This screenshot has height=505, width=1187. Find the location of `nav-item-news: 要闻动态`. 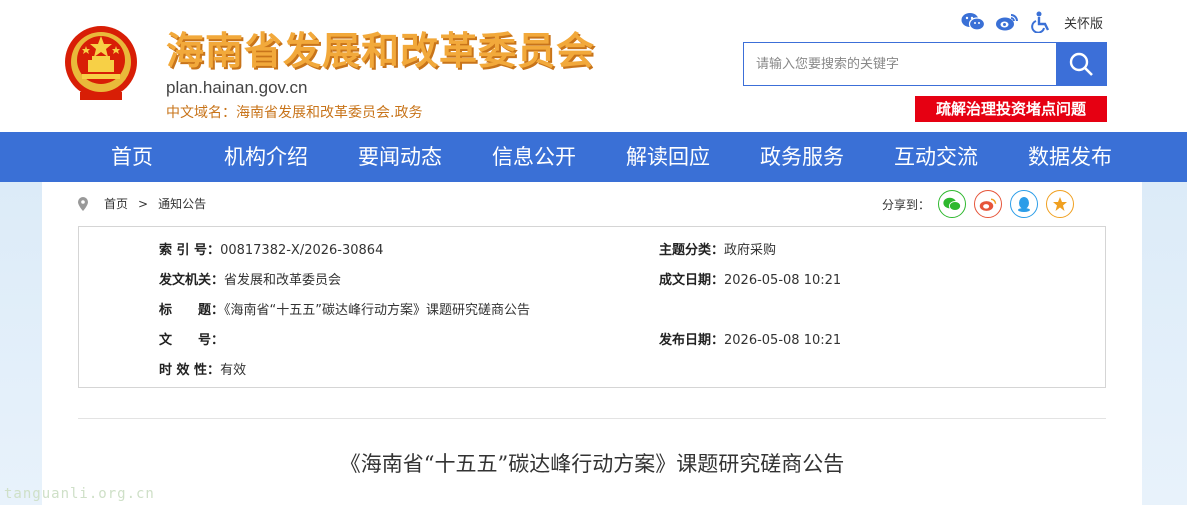

nav-item-news: 要闻动态 is located at coordinates (400, 157).